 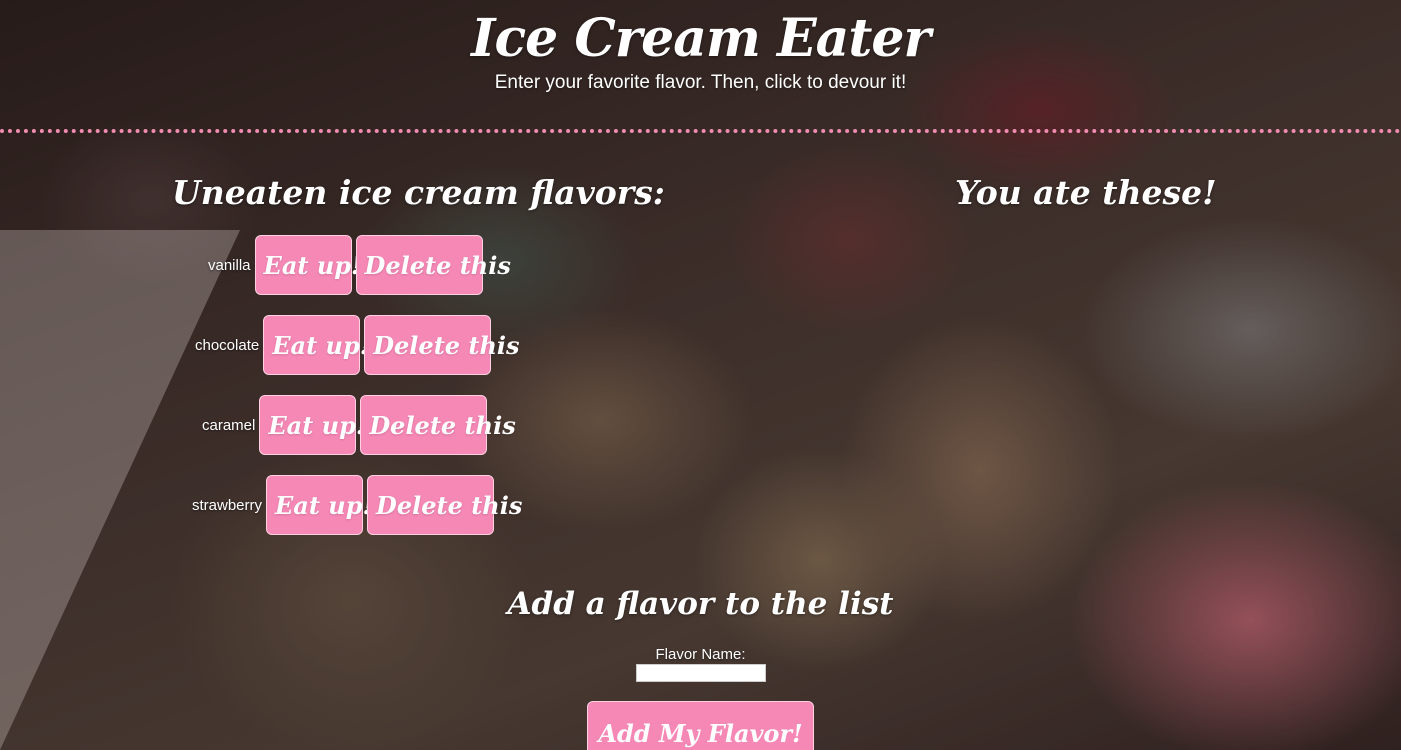 I want to click on flavor-name: caramel, so click(x=229, y=425).